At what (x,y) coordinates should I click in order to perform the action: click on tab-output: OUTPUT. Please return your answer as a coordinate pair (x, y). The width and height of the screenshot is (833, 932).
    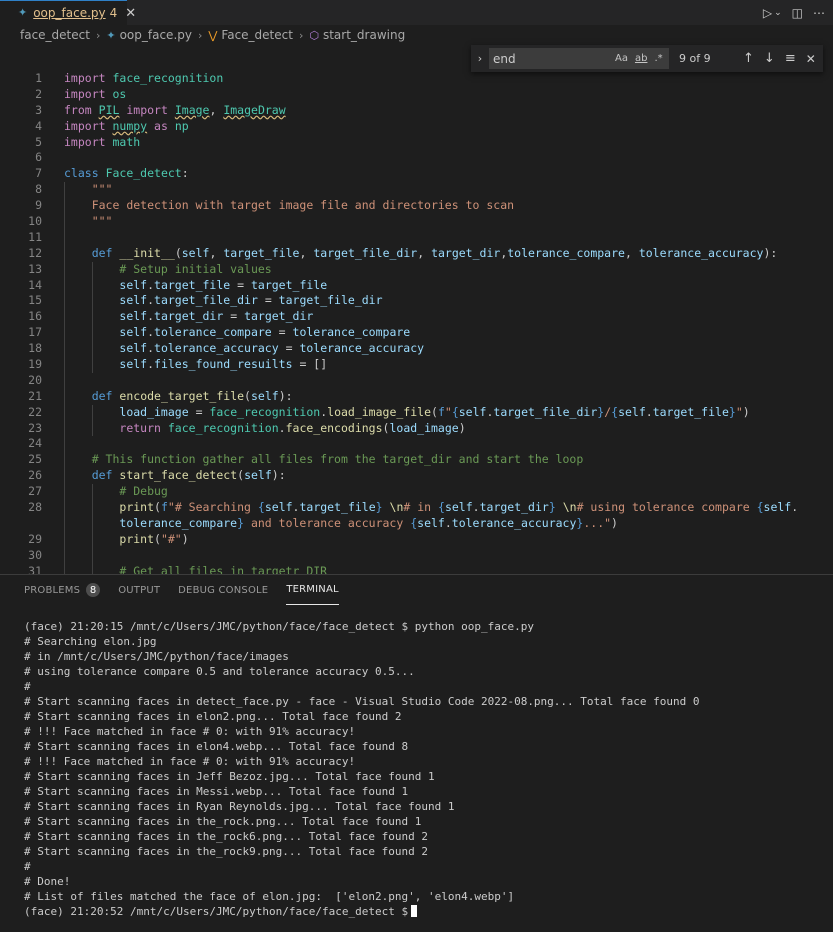
    Looking at the image, I should click on (139, 590).